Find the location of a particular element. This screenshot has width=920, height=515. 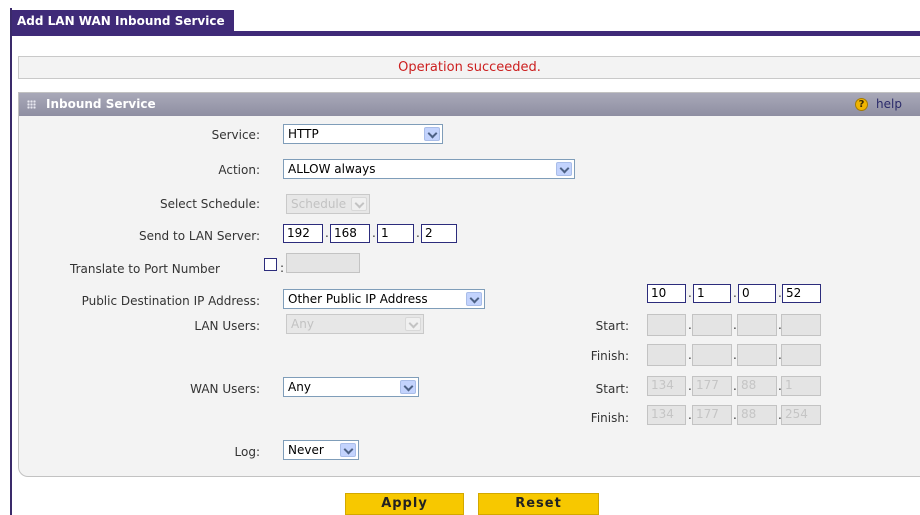

help-link: help is located at coordinates (889, 104).